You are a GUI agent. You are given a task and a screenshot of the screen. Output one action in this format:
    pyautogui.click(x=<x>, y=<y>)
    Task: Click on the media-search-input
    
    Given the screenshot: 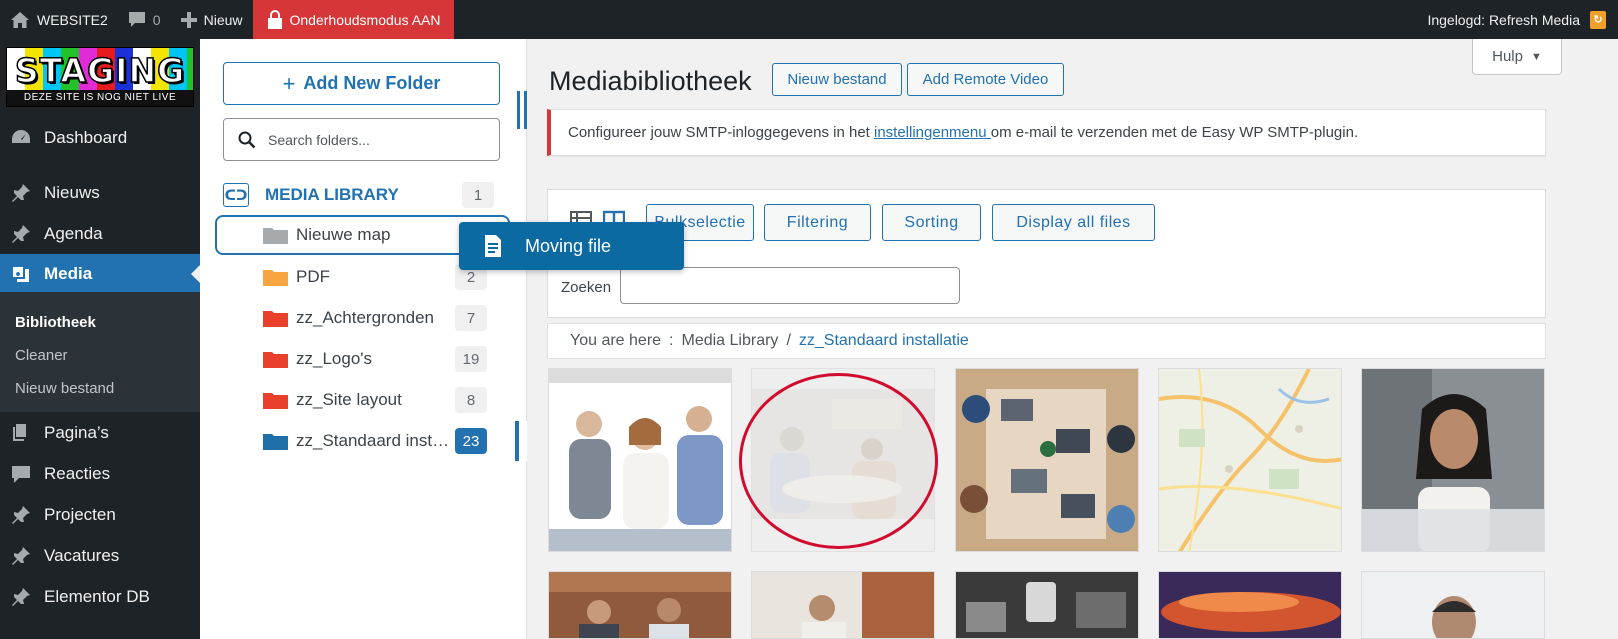 What is the action you would take?
    pyautogui.click(x=790, y=285)
    